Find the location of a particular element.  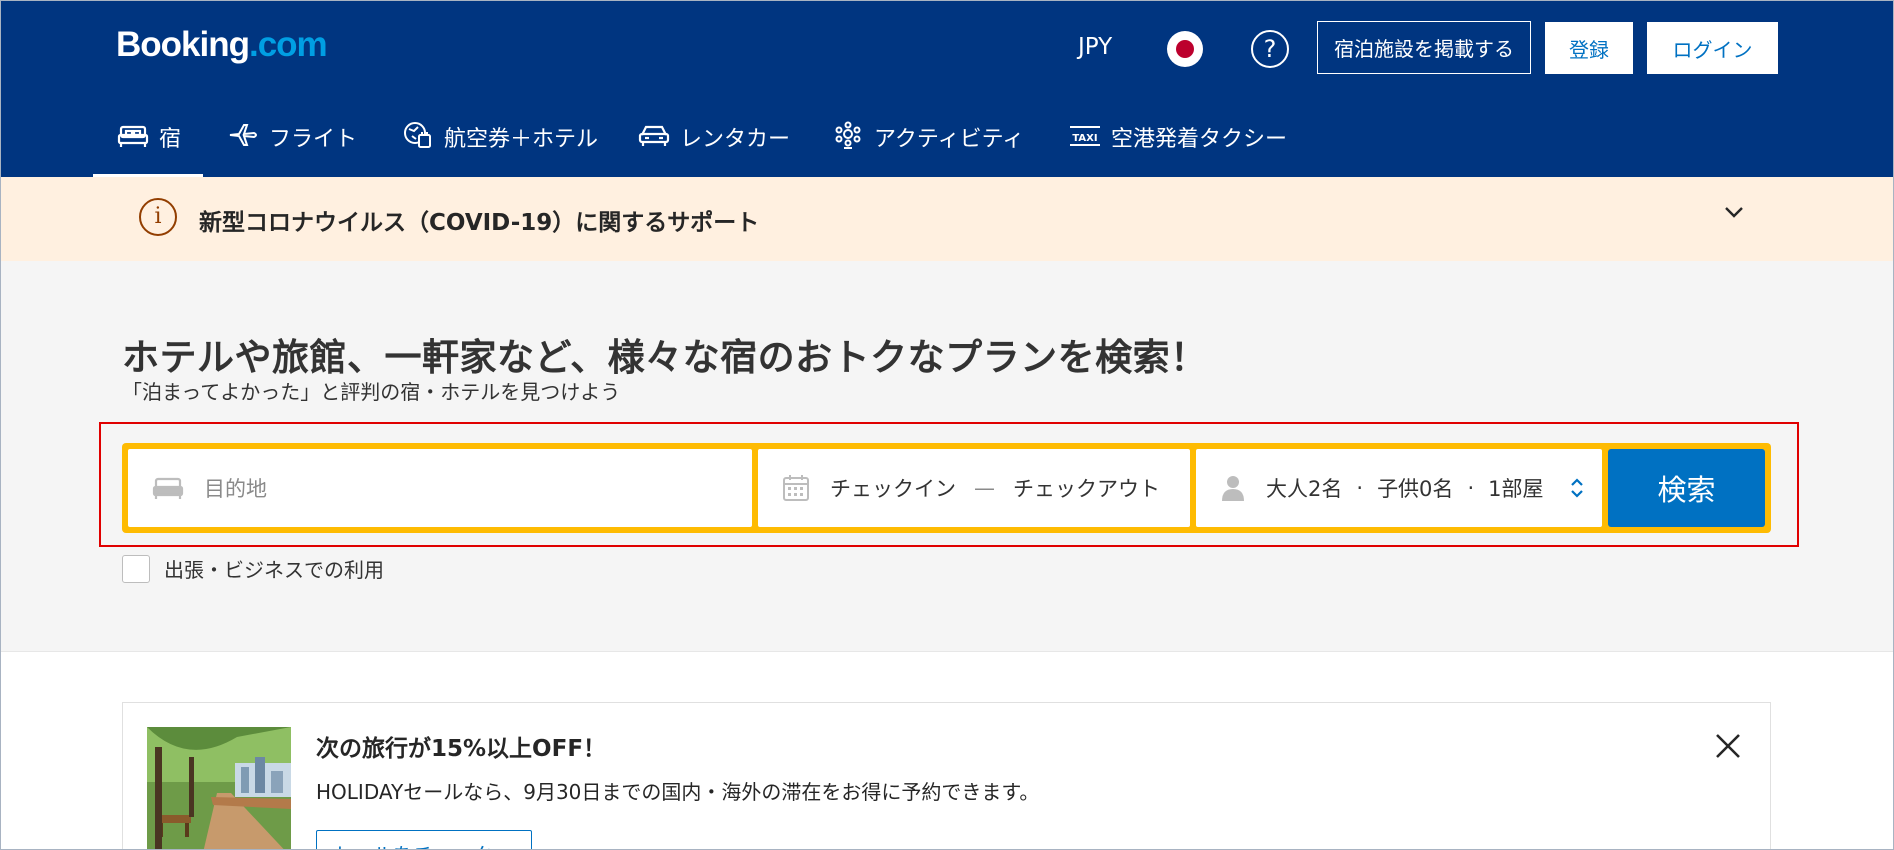

close-icon is located at coordinates (1728, 746).